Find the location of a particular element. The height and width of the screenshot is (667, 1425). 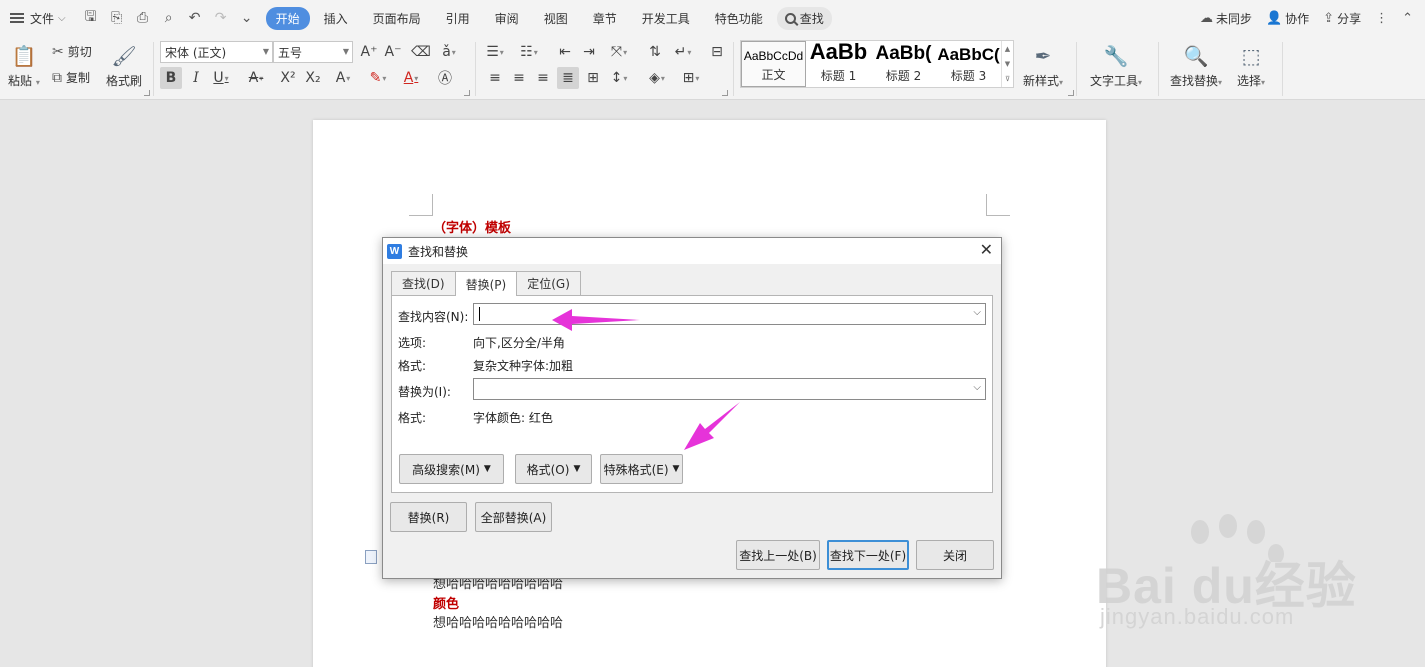

select-button: ⬚ 选择▾ is located at coordinates (1251, 64).